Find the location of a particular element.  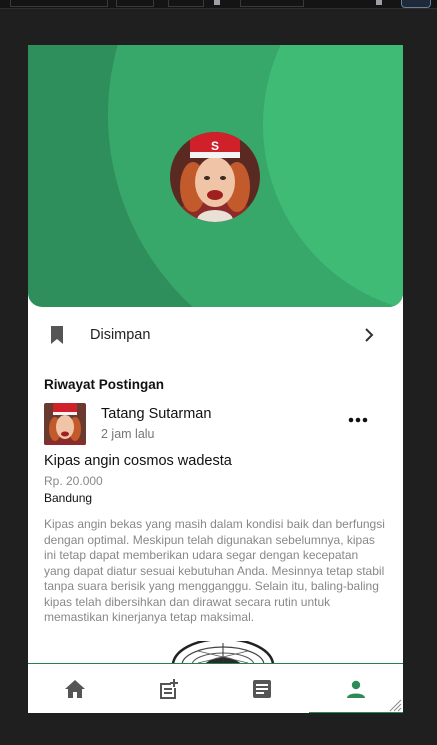

nav-articles is located at coordinates (262, 688).